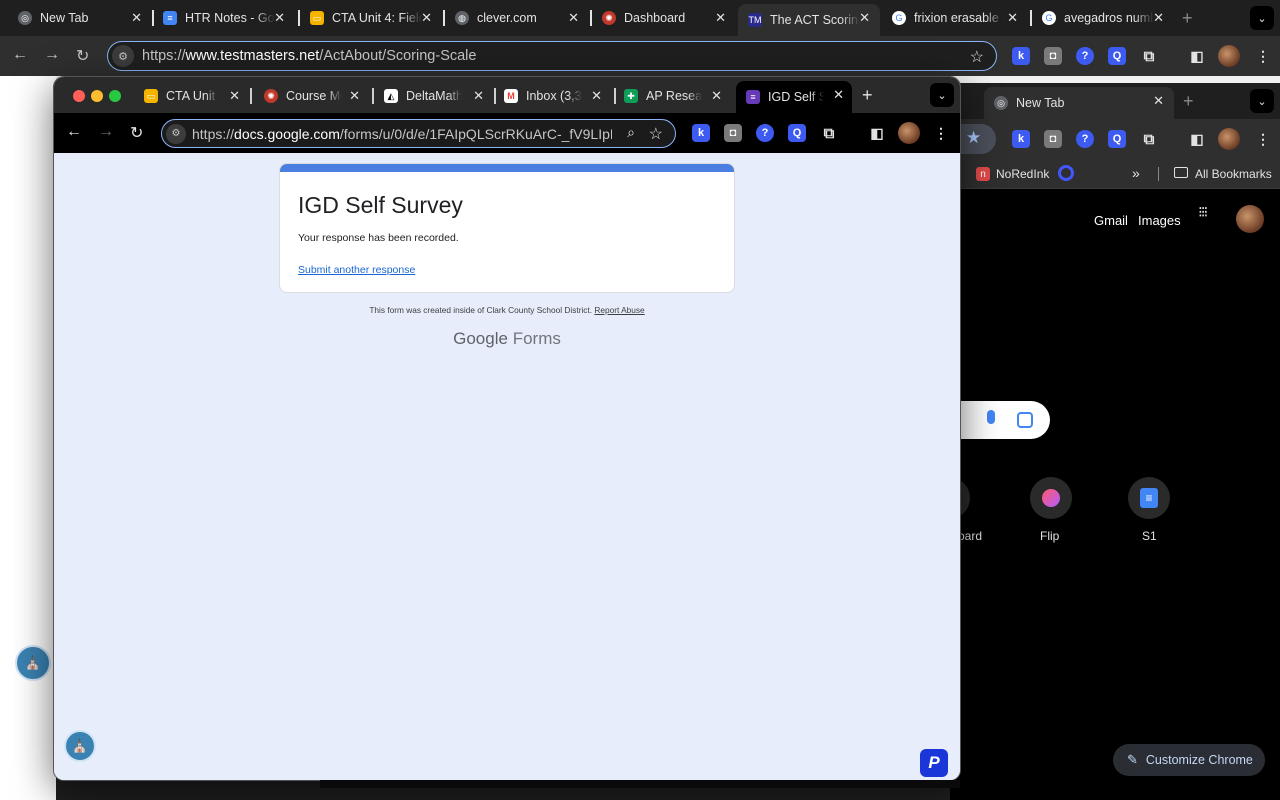 The image size is (1280, 800). I want to click on back-tab-htr-notes: ≡ HTR Notes - Google Docs ✕, so click(220, 18).